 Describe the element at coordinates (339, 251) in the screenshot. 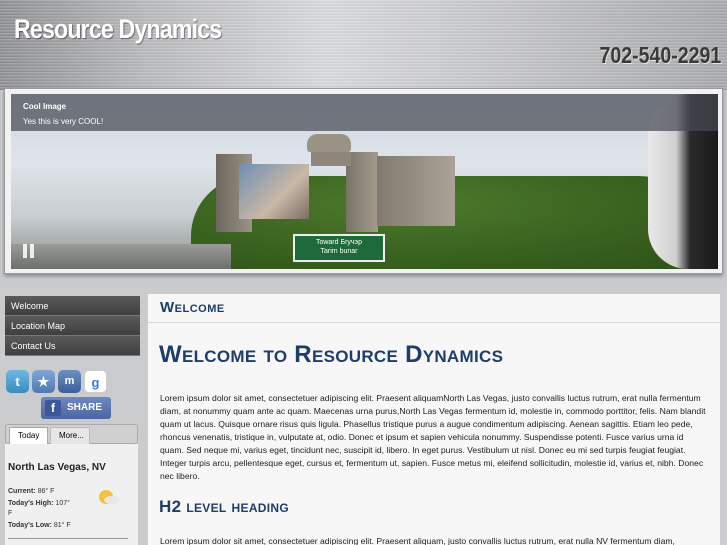

I see `sign-line-2: Tarim bunar` at that location.